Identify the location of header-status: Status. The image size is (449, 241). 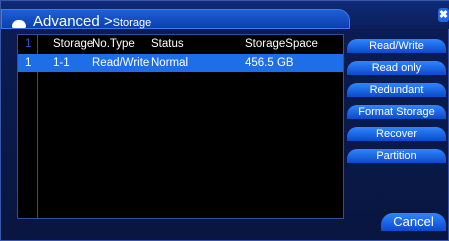
(167, 44).